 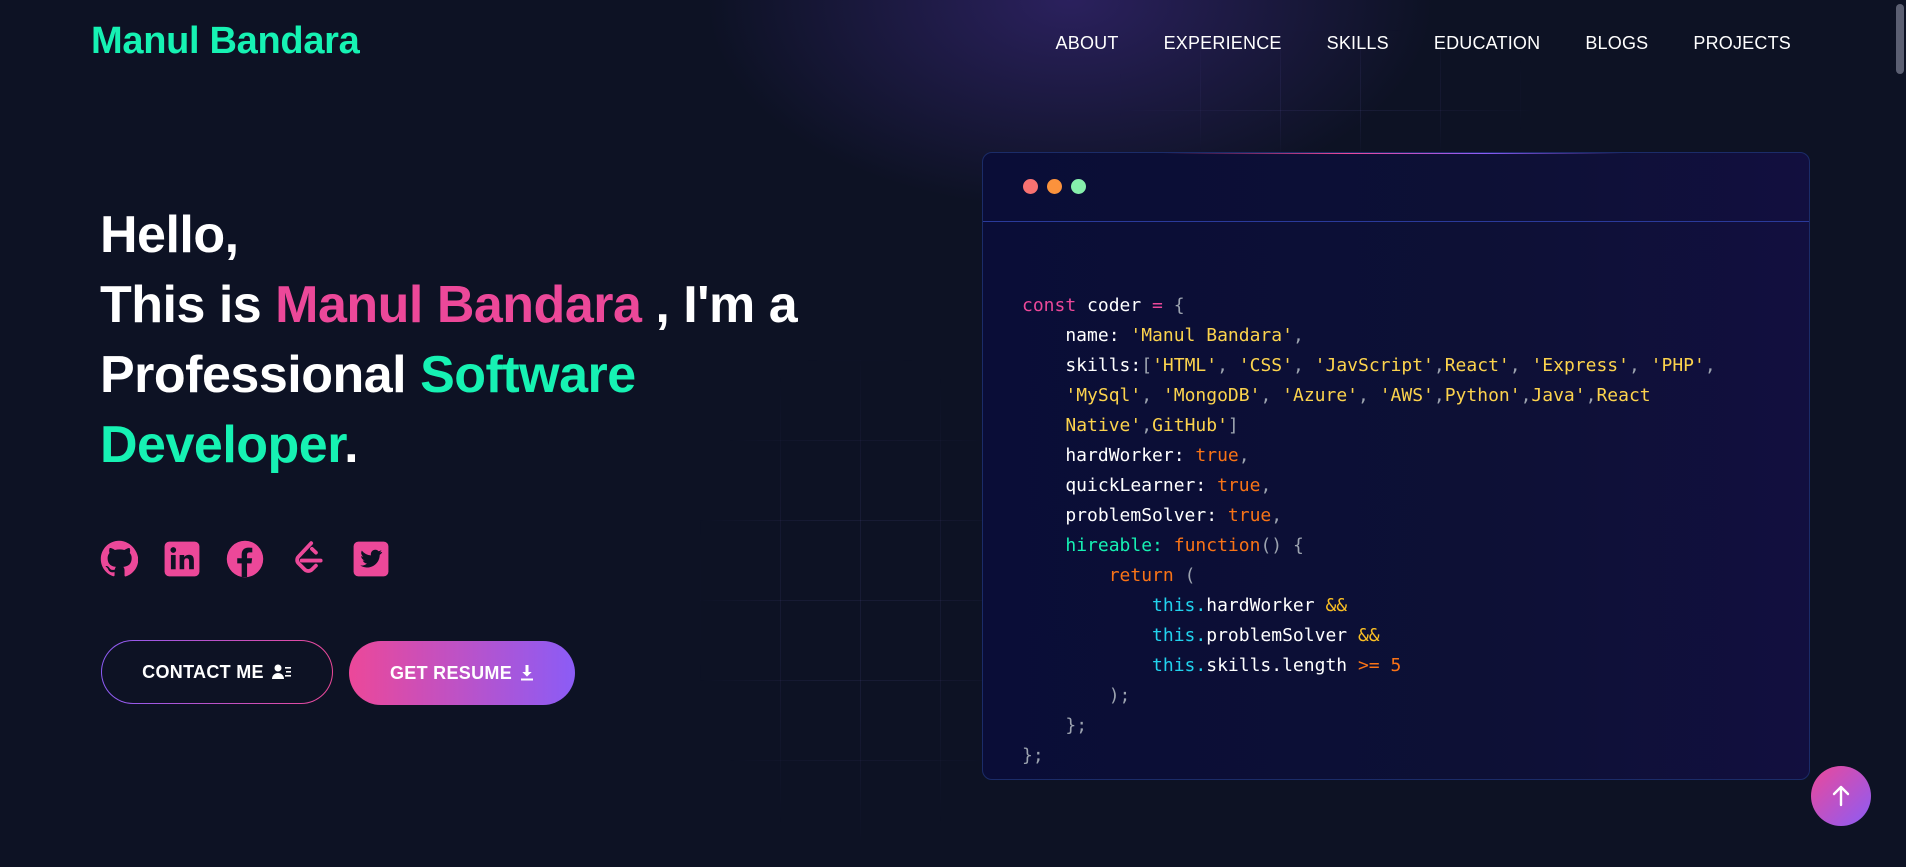 I want to click on nav-about: ABOUT, so click(x=1087, y=43).